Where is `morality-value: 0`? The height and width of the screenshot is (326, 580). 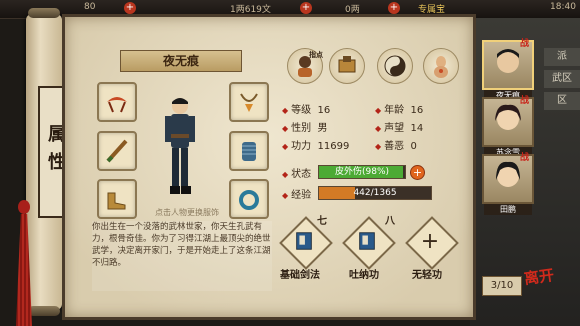
morality-value: 0 is located at coordinates (413, 146).